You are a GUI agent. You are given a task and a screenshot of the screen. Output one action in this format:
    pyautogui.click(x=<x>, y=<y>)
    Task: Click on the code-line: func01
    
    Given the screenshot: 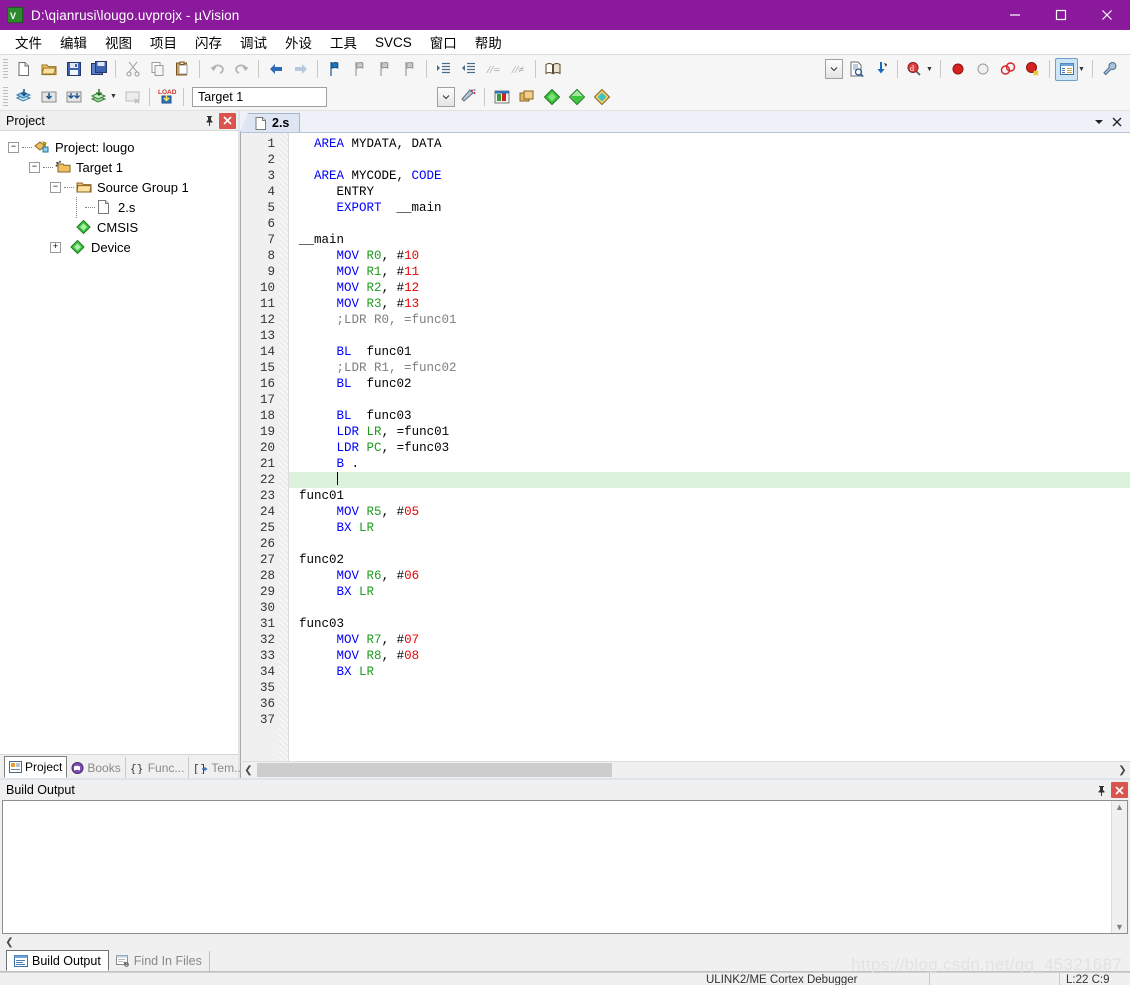 What is the action you would take?
    pyautogui.click(x=714, y=496)
    